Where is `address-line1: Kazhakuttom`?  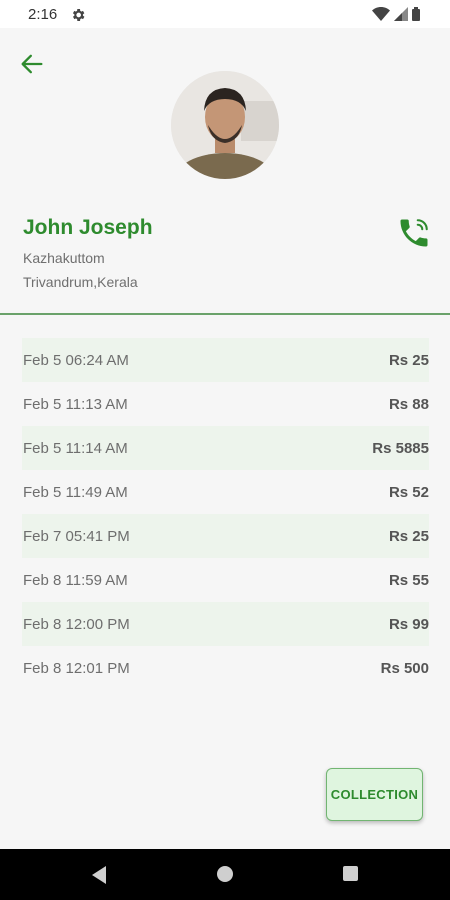
address-line1: Kazhakuttom is located at coordinates (64, 258).